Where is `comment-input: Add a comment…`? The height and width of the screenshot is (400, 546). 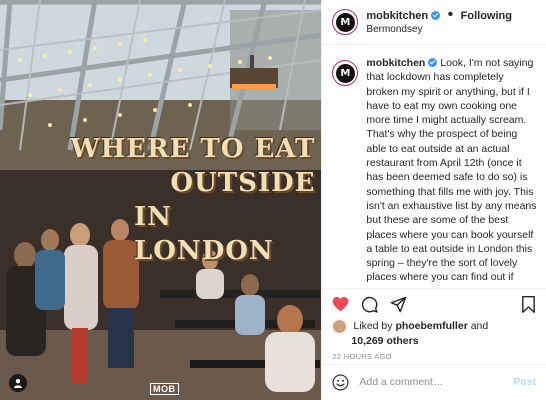 comment-input: Add a comment… is located at coordinates (436, 382).